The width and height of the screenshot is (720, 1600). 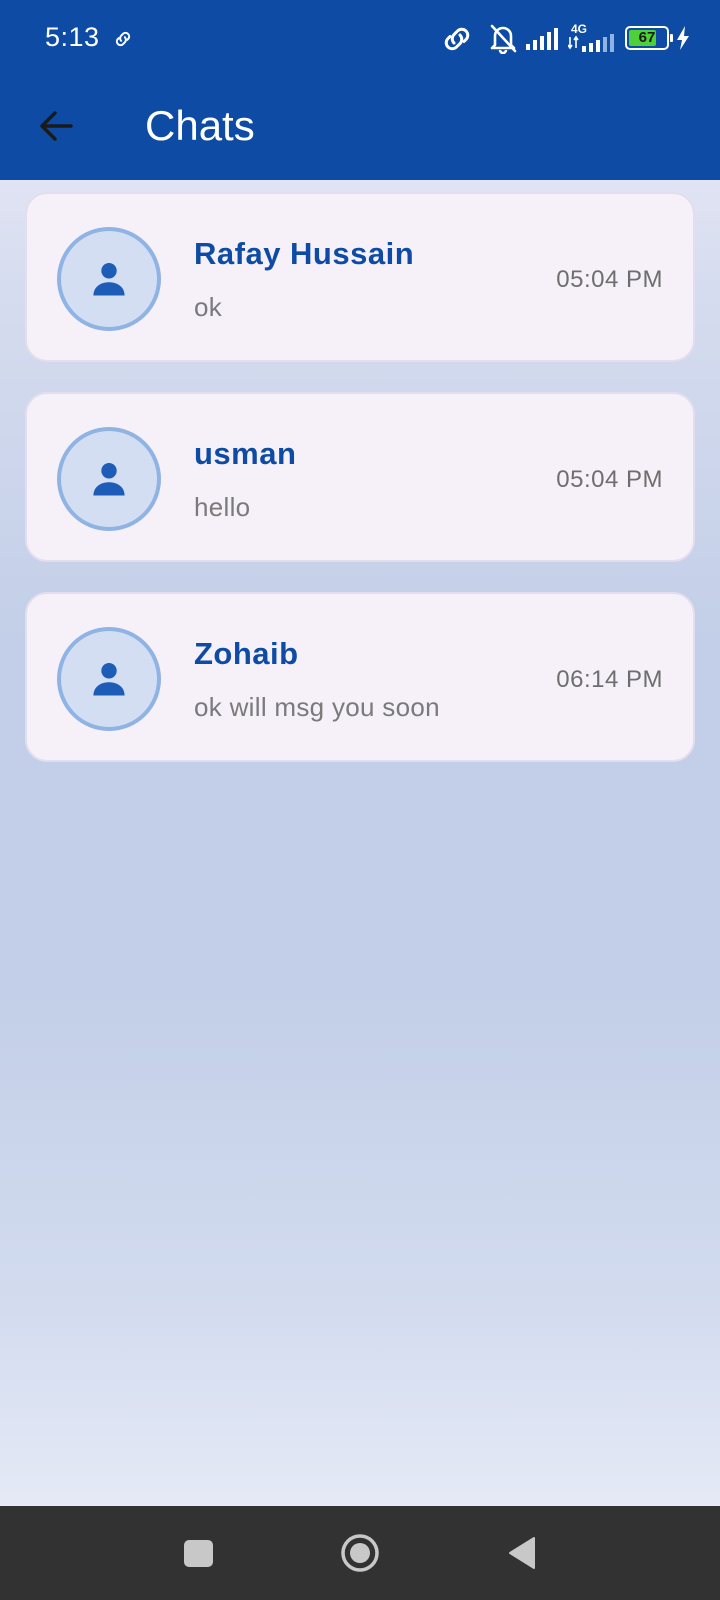 What do you see at coordinates (542, 39) in the screenshot?
I see `signal-icon` at bounding box center [542, 39].